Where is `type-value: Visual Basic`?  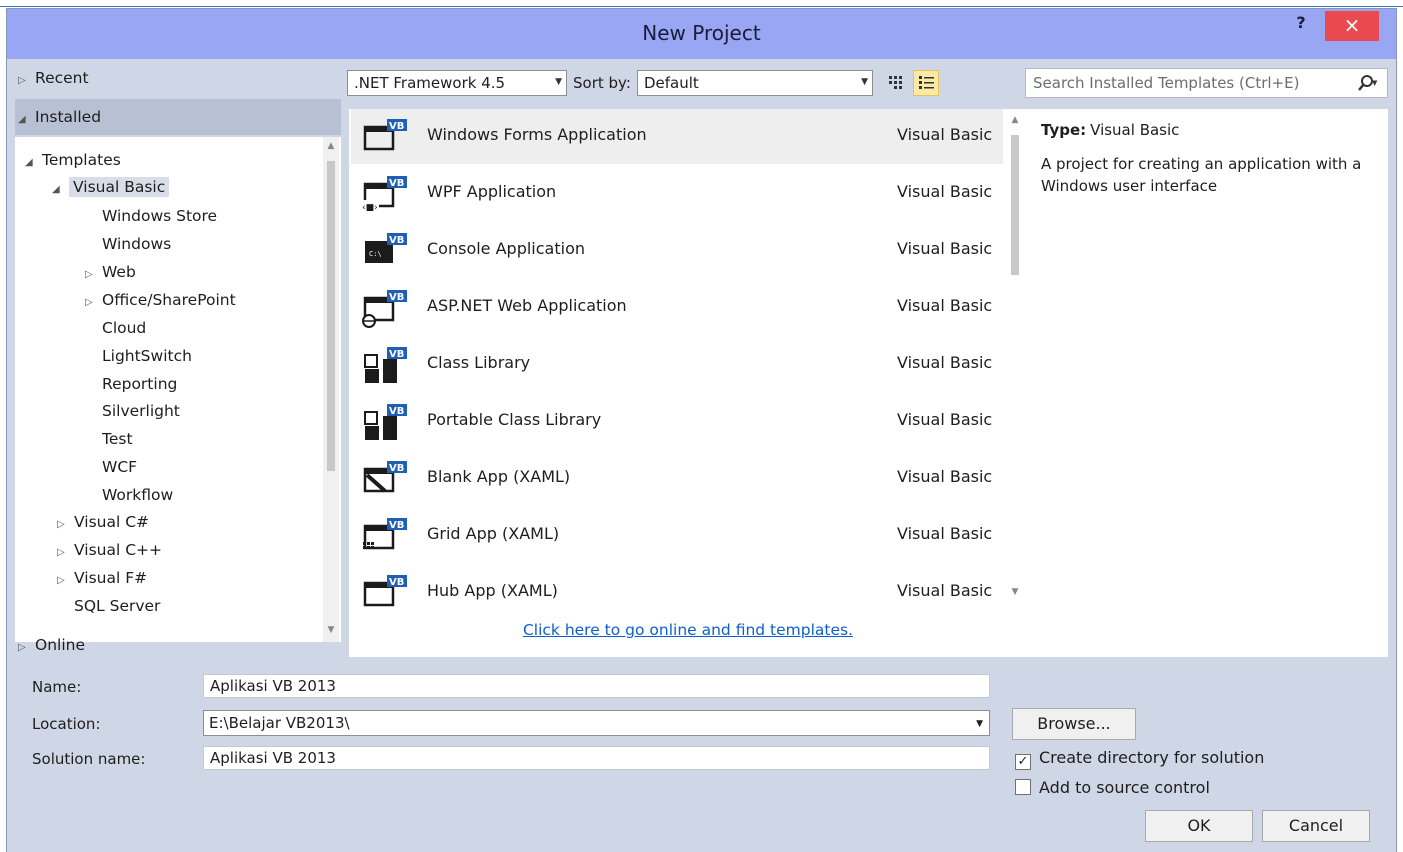
type-value: Visual Basic is located at coordinates (1135, 130).